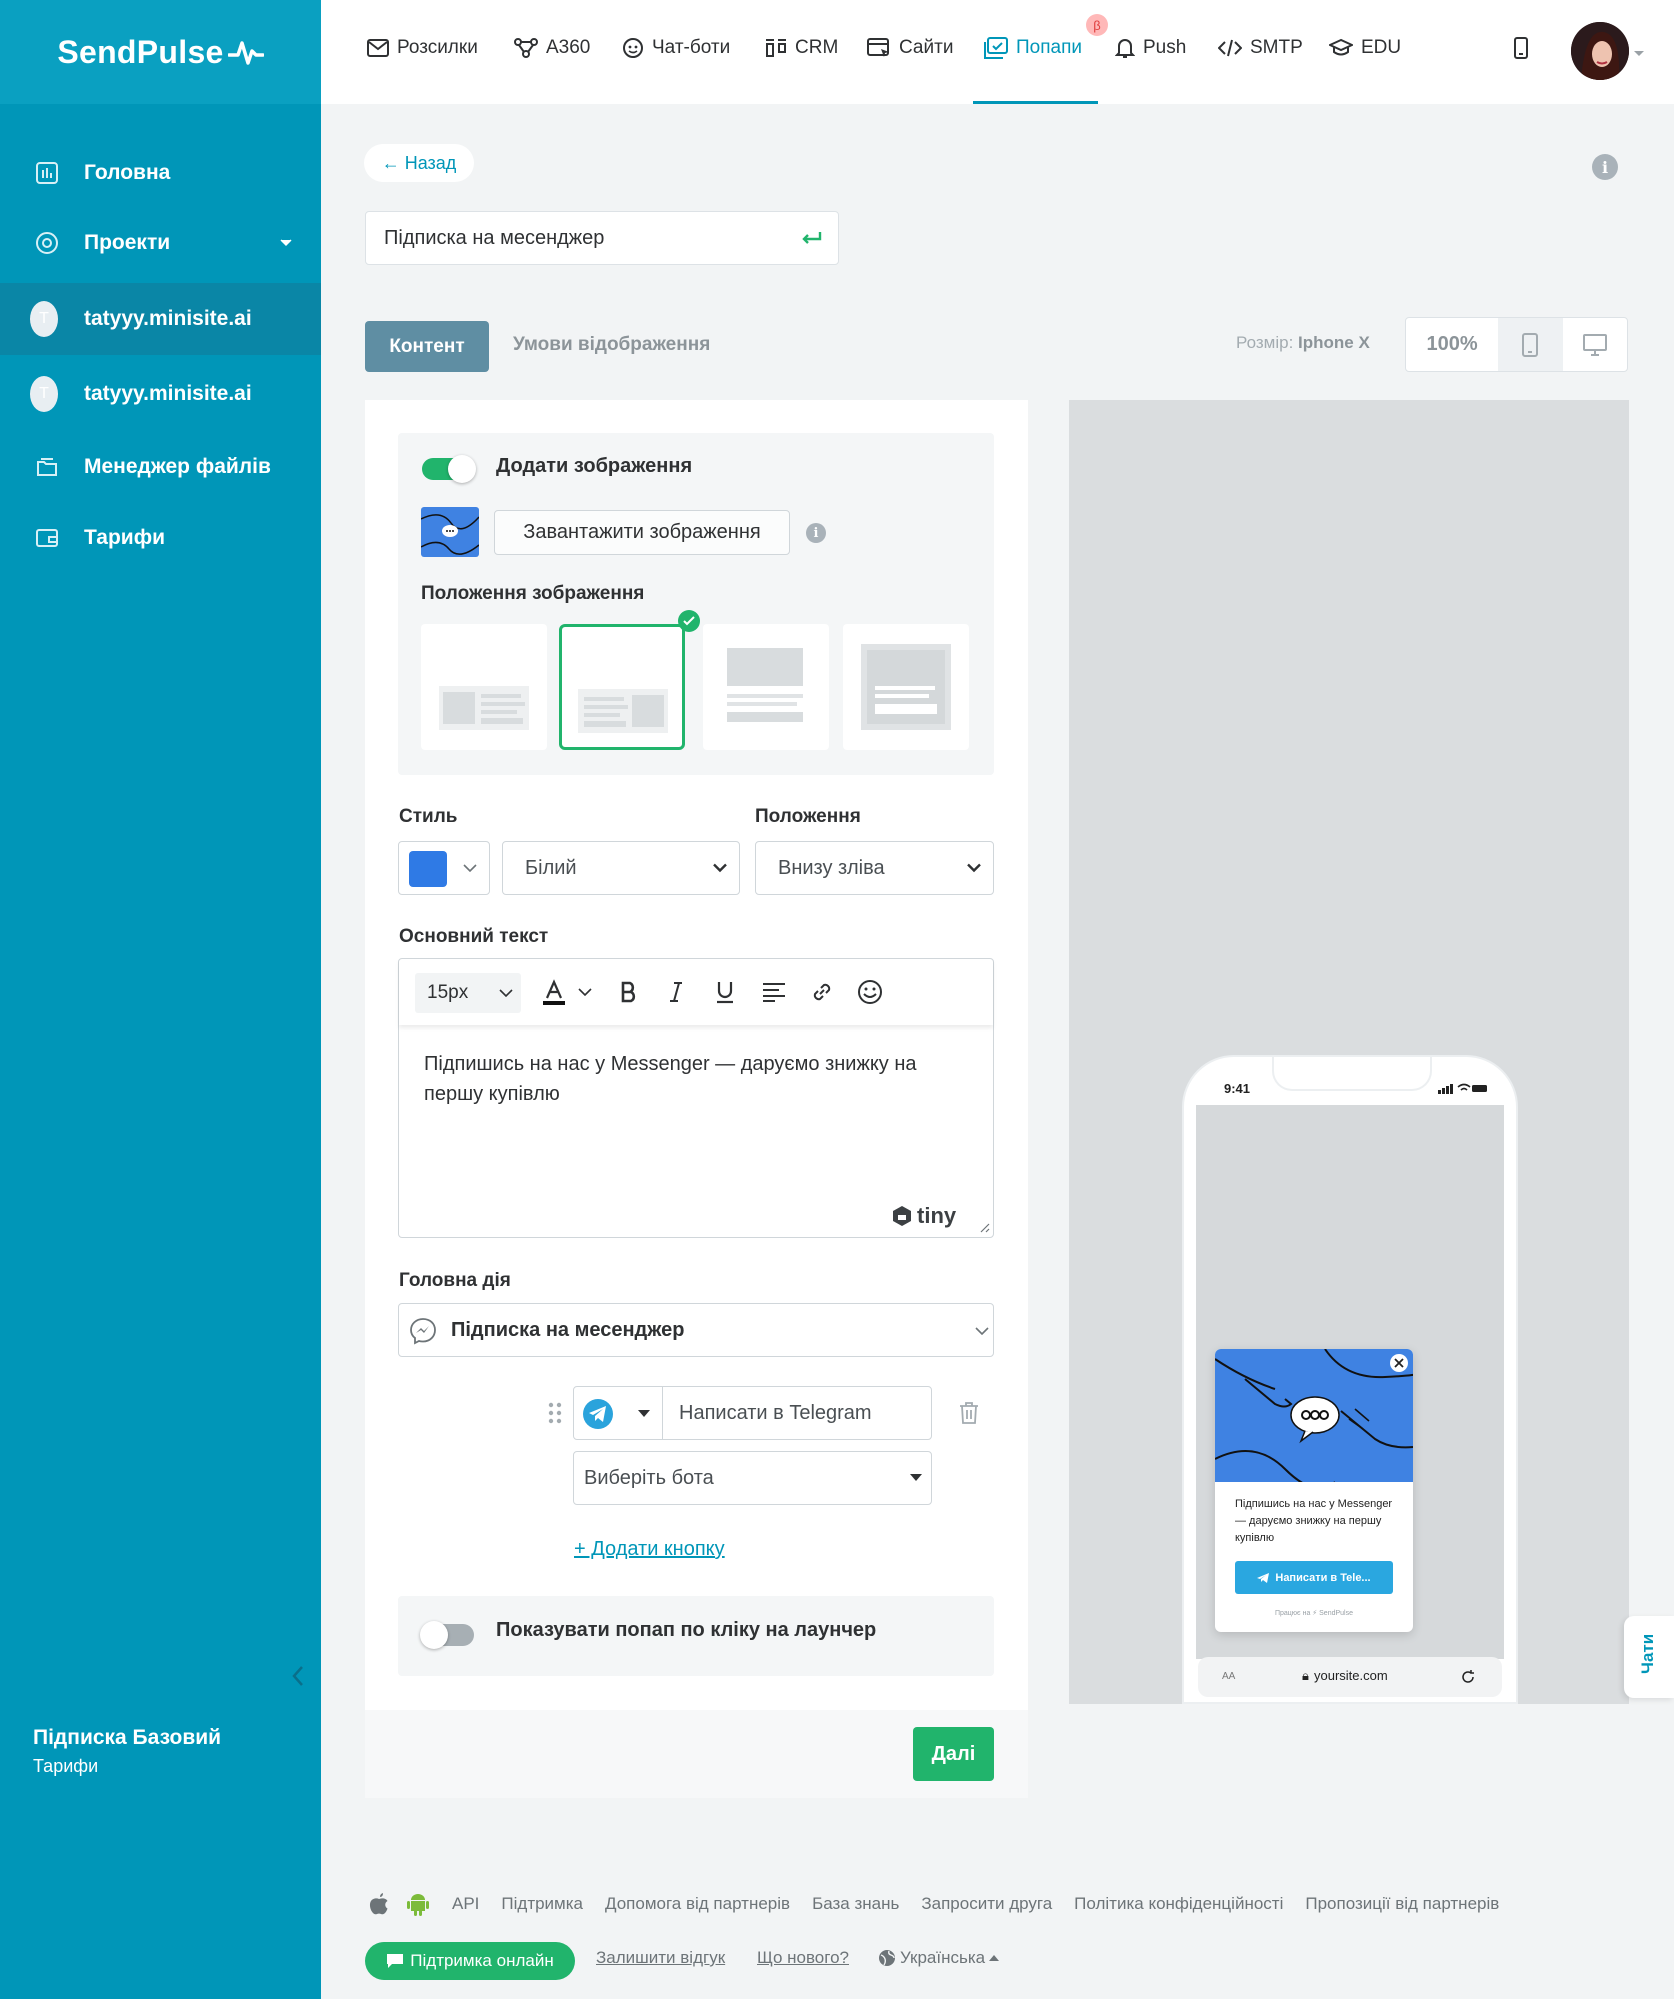 This screenshot has height=1999, width=1674. What do you see at coordinates (910, 48) in the screenshot?
I see `nav-sites: Сайти` at bounding box center [910, 48].